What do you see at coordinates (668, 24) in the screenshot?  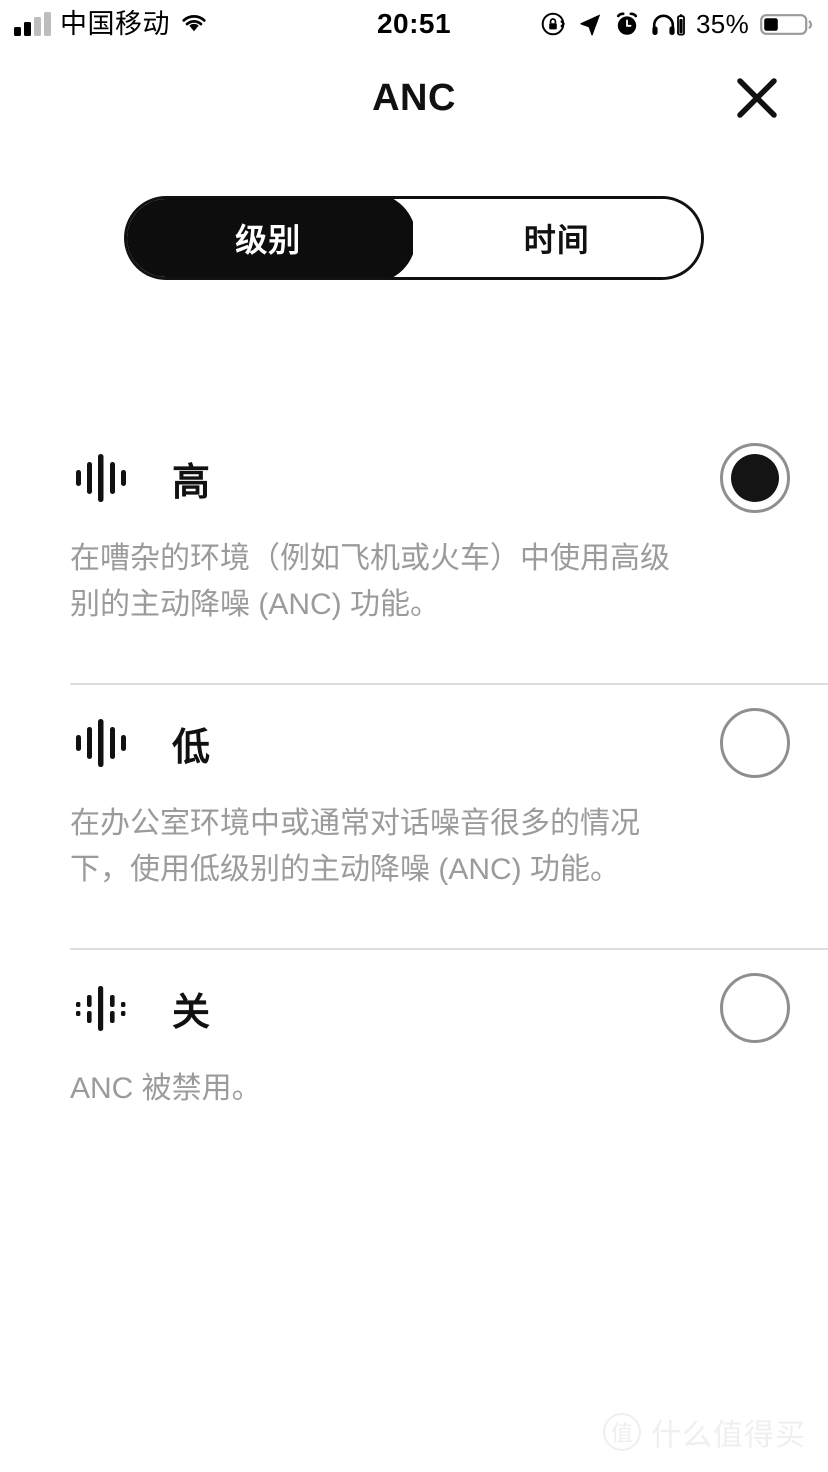 I see `headphones-battery-icon` at bounding box center [668, 24].